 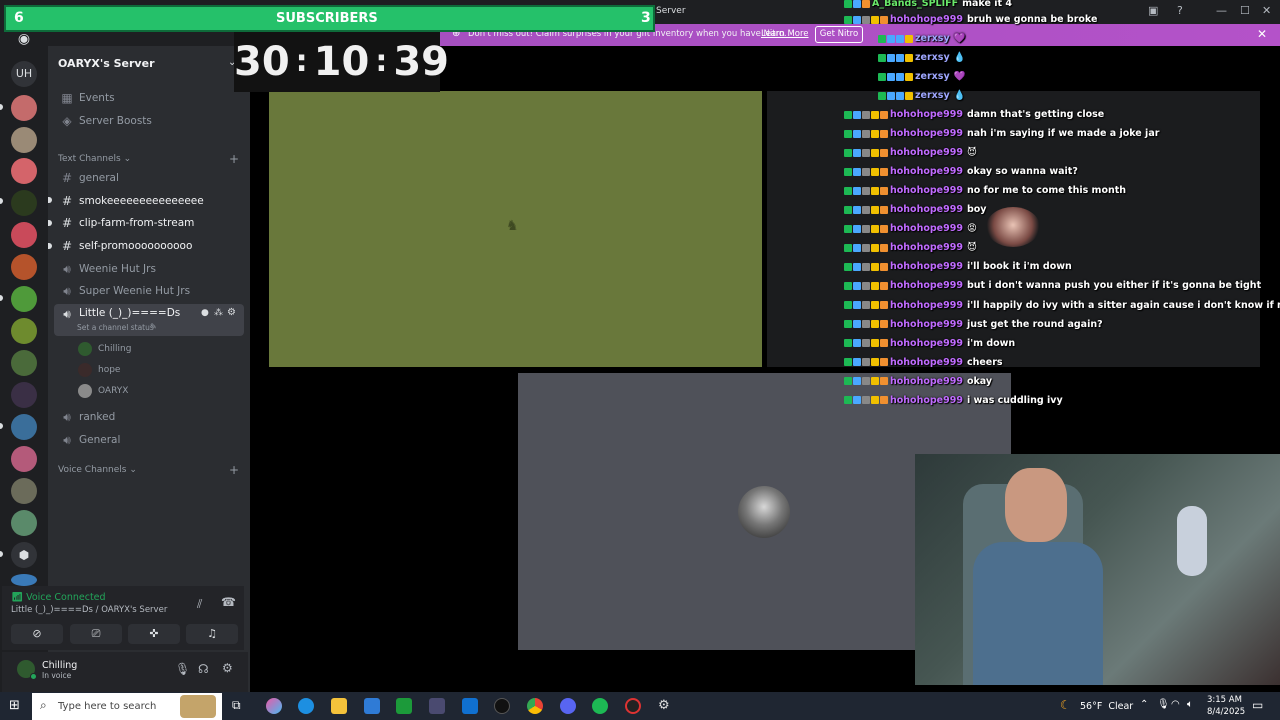 What do you see at coordinates (228, 602) in the screenshot?
I see `disconnect-icon: ☎` at bounding box center [228, 602].